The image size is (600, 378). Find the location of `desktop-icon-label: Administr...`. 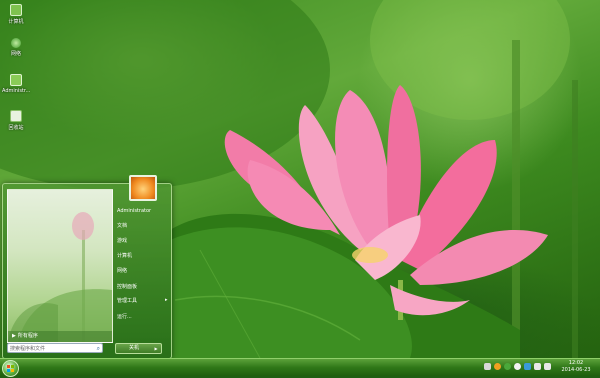

desktop-icon-label: Administr... is located at coordinates (16, 91).